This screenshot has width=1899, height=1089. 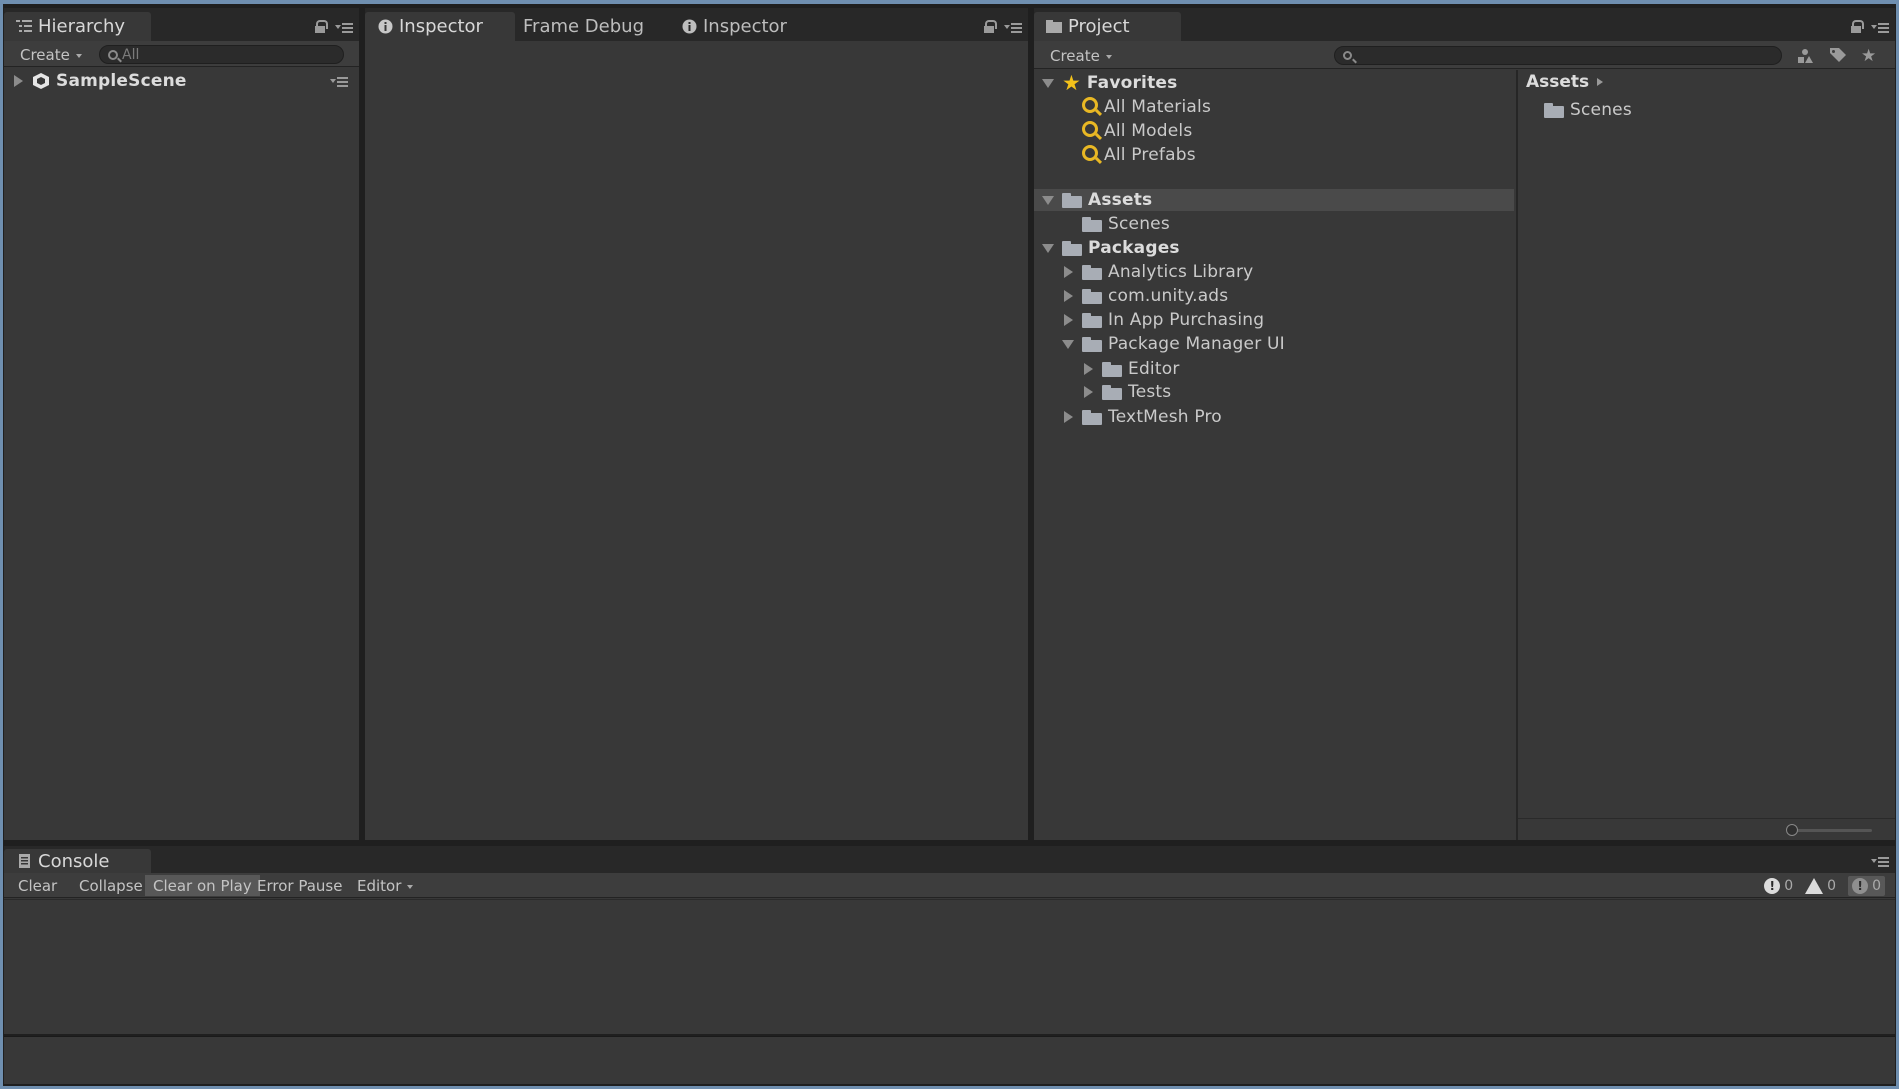 What do you see at coordinates (385, 885) in the screenshot?
I see `editor-dropdown: Editor` at bounding box center [385, 885].